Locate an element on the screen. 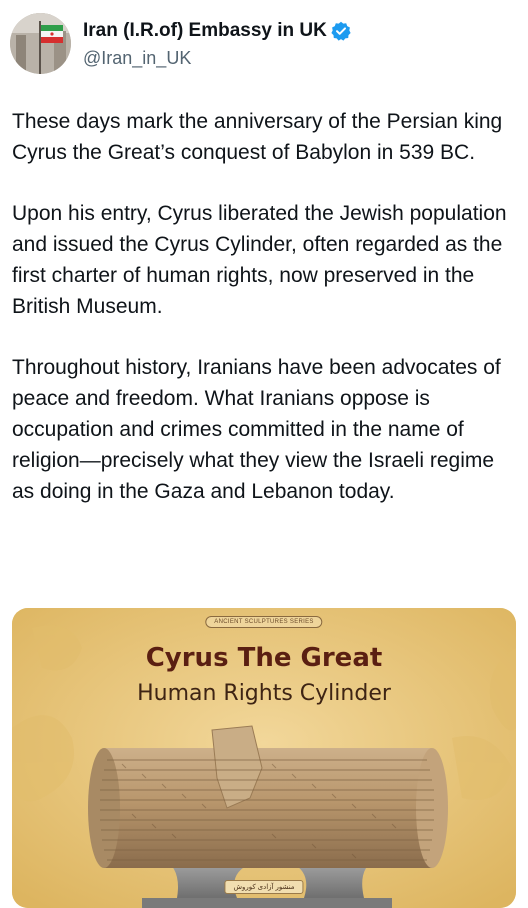 The image size is (528, 908). cylinder-caption: منشور آزادی کوروش is located at coordinates (264, 887).